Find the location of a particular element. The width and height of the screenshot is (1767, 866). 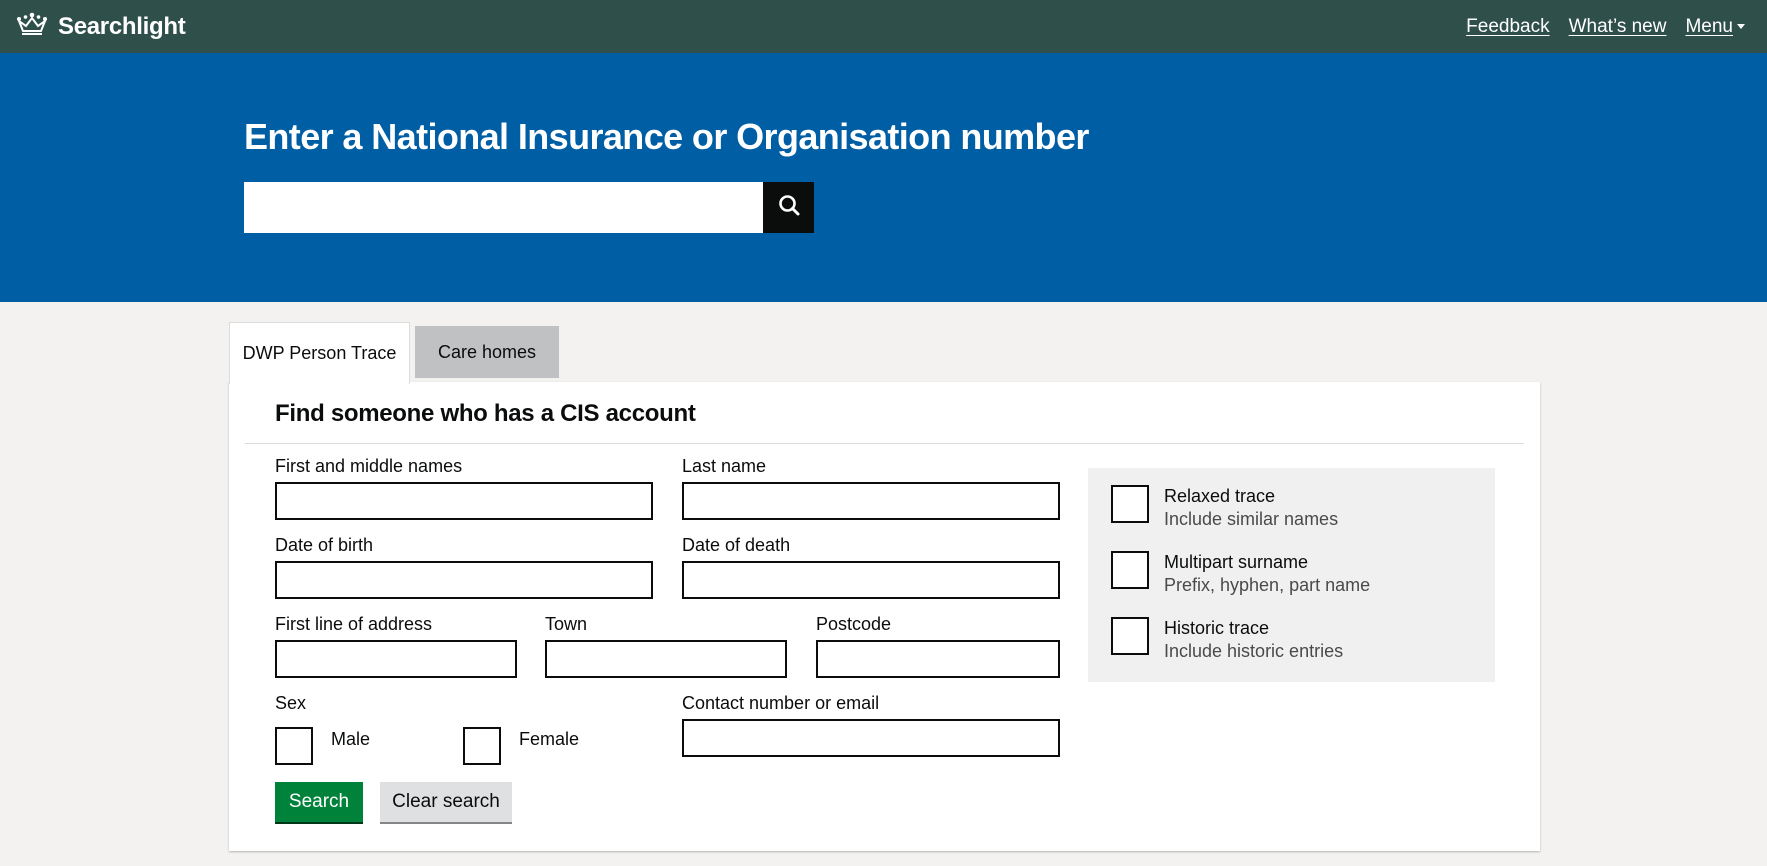

top-navigation: Feedback What’s new Menu is located at coordinates (1605, 27).